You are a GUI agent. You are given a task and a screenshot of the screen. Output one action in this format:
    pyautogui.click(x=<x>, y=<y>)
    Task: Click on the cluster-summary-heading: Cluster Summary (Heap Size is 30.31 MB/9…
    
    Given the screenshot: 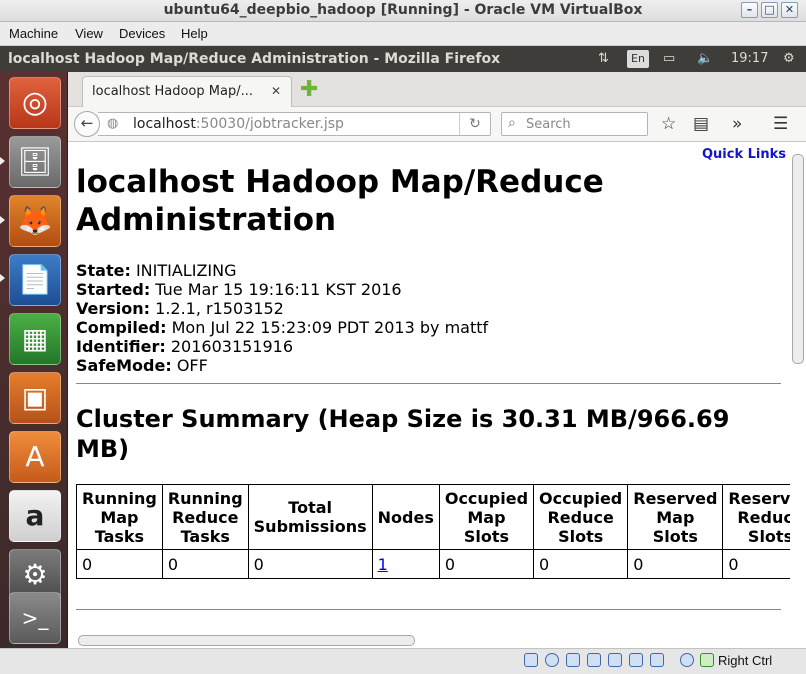 What is the action you would take?
    pyautogui.click(x=403, y=434)
    